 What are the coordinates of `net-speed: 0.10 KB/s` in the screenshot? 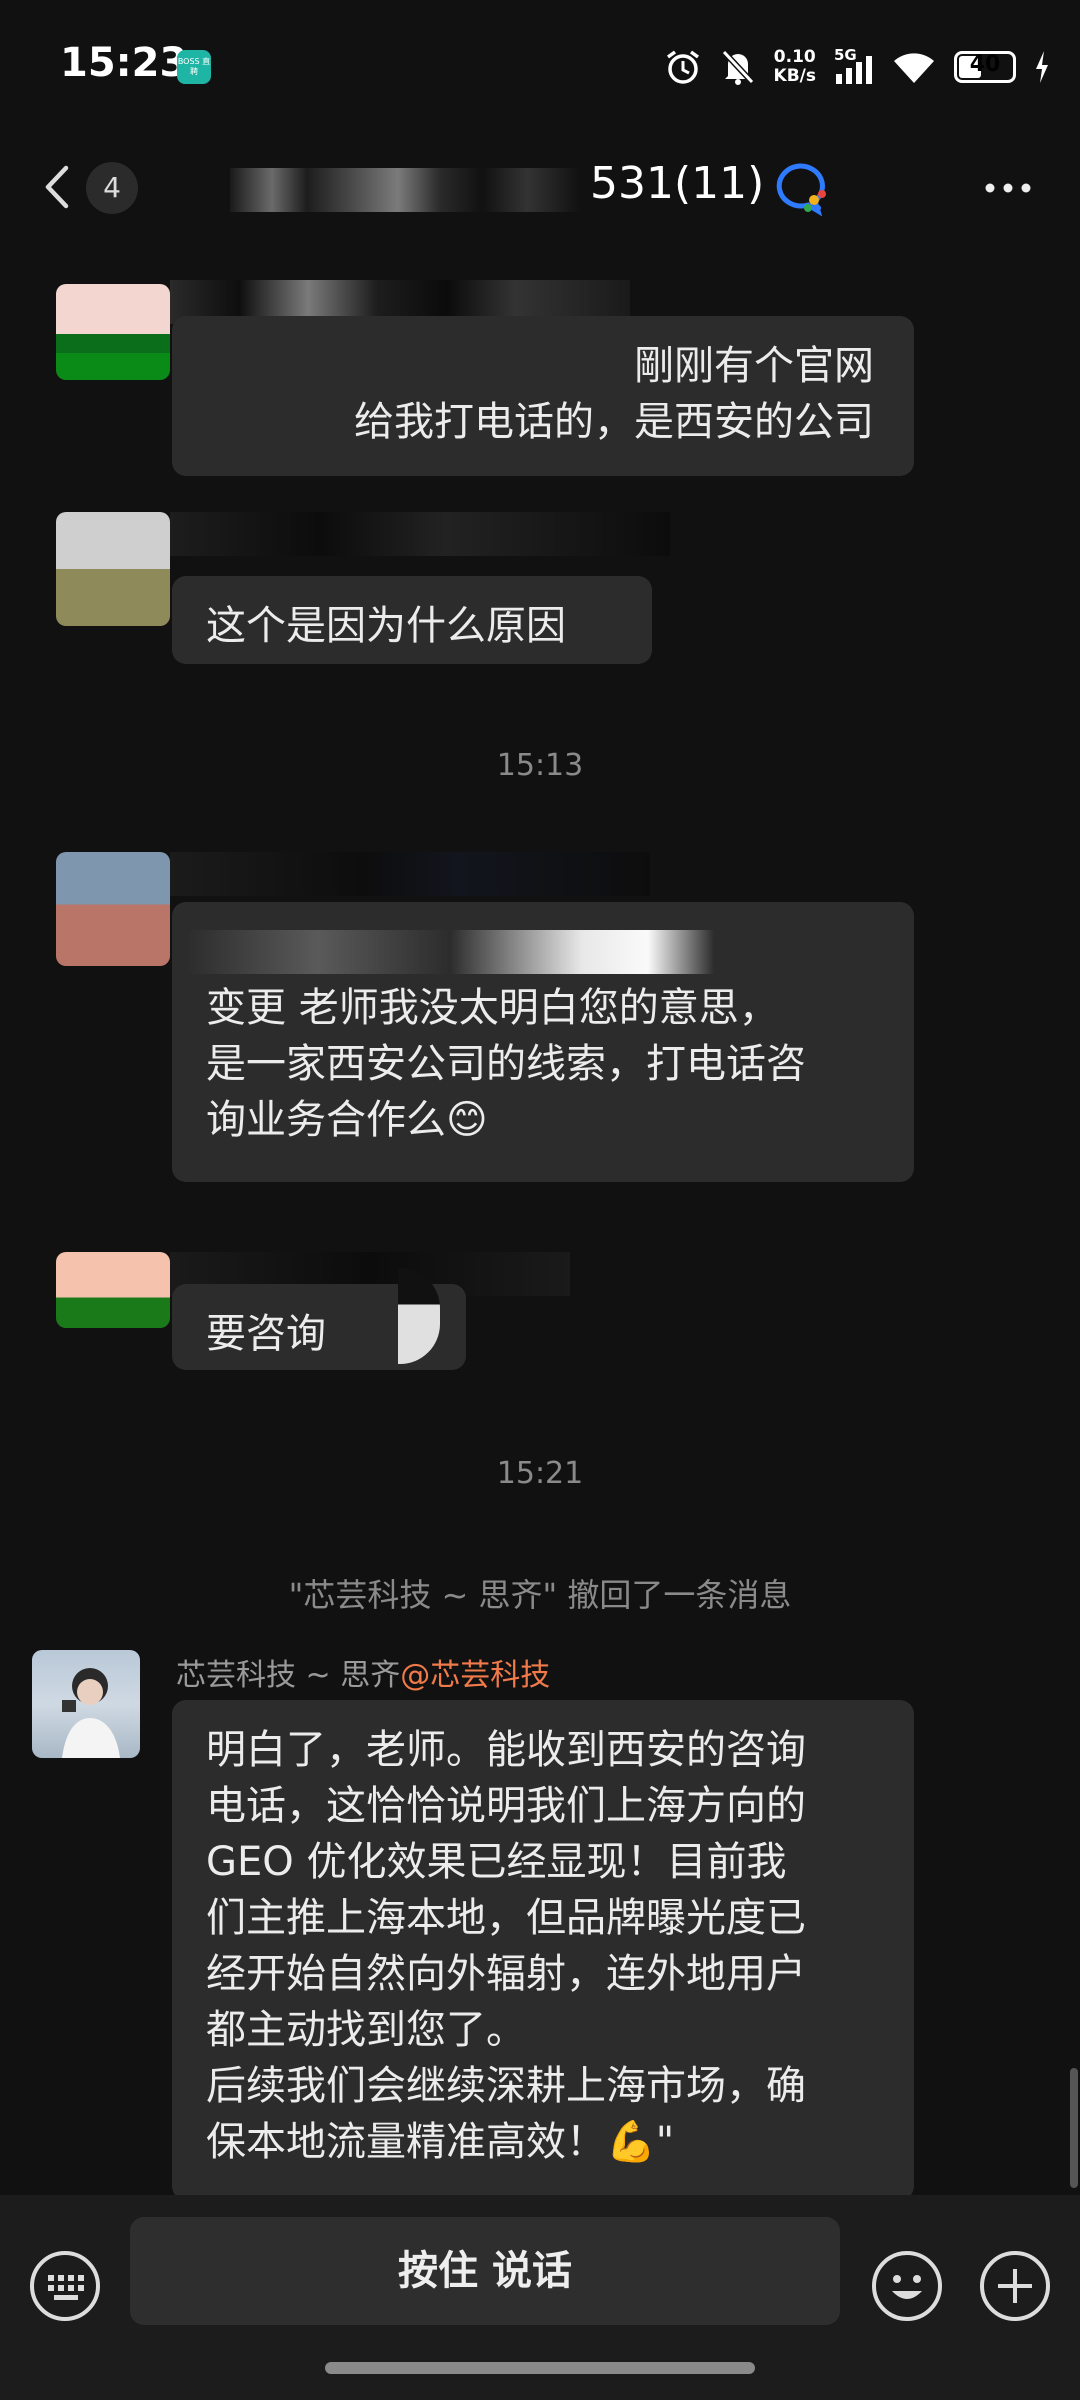 It's located at (794, 66).